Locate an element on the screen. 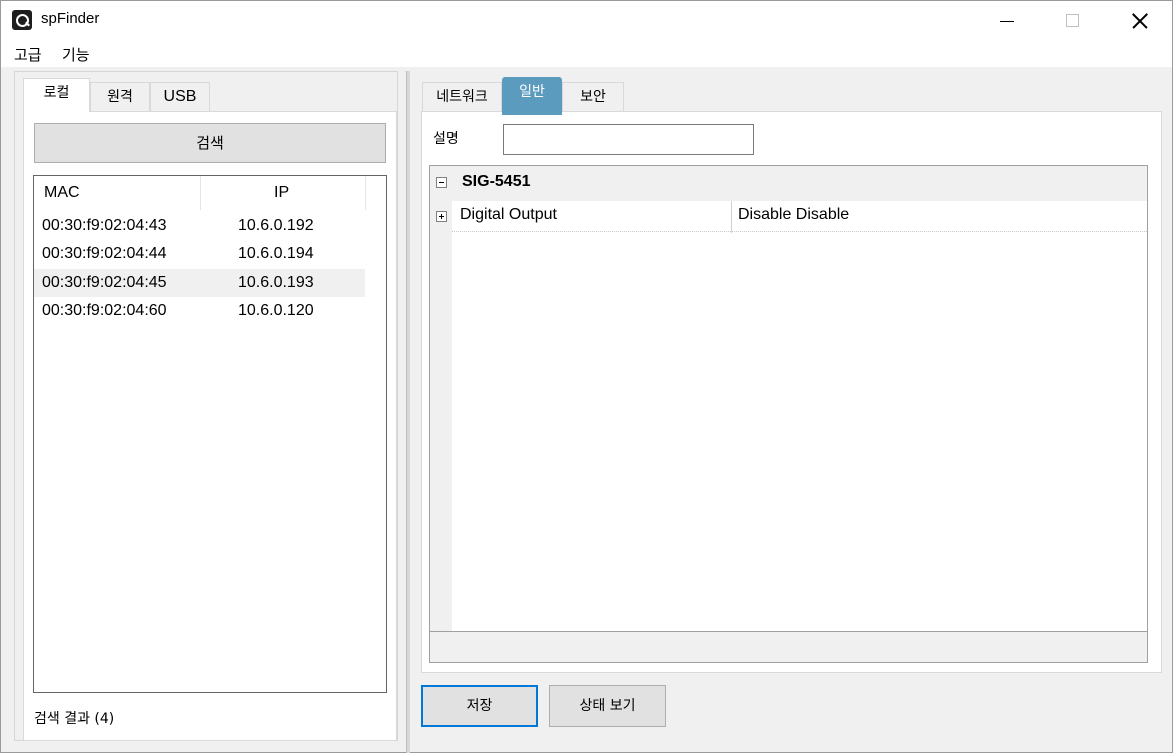 The width and height of the screenshot is (1173, 753). ip-cell: 10.6.0.192 is located at coordinates (276, 225).